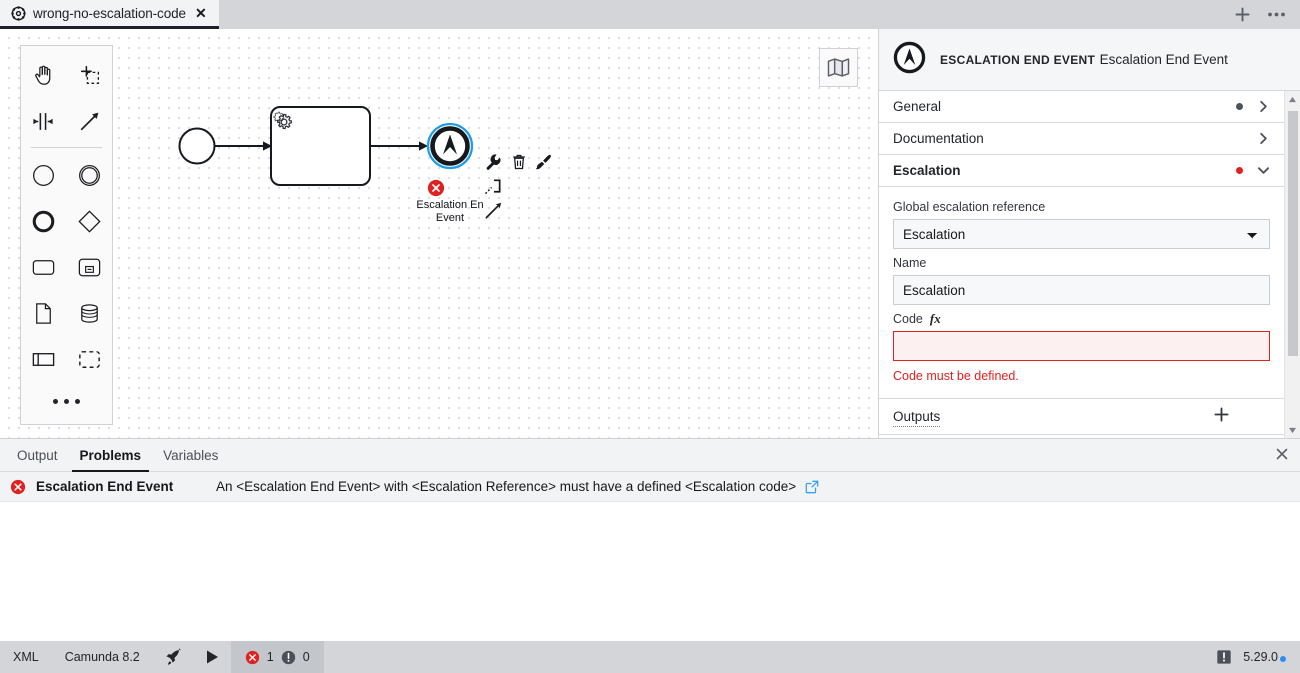 The width and height of the screenshot is (1300, 673). I want to click on status-xml-button: XML, so click(26, 657).